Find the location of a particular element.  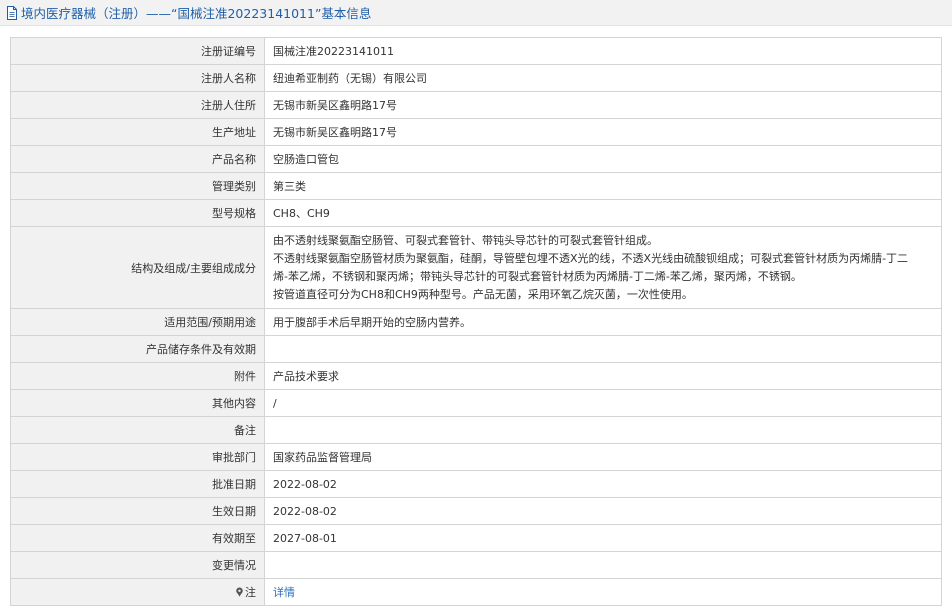

details-link: 详情 is located at coordinates (284, 592).